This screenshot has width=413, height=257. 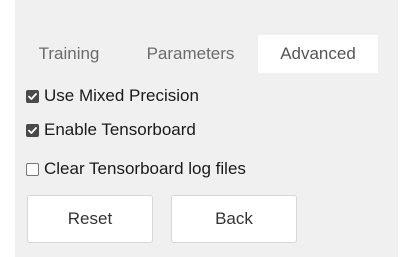 What do you see at coordinates (32, 169) in the screenshot?
I see `clear-tensorboard-log-files-checkbox` at bounding box center [32, 169].